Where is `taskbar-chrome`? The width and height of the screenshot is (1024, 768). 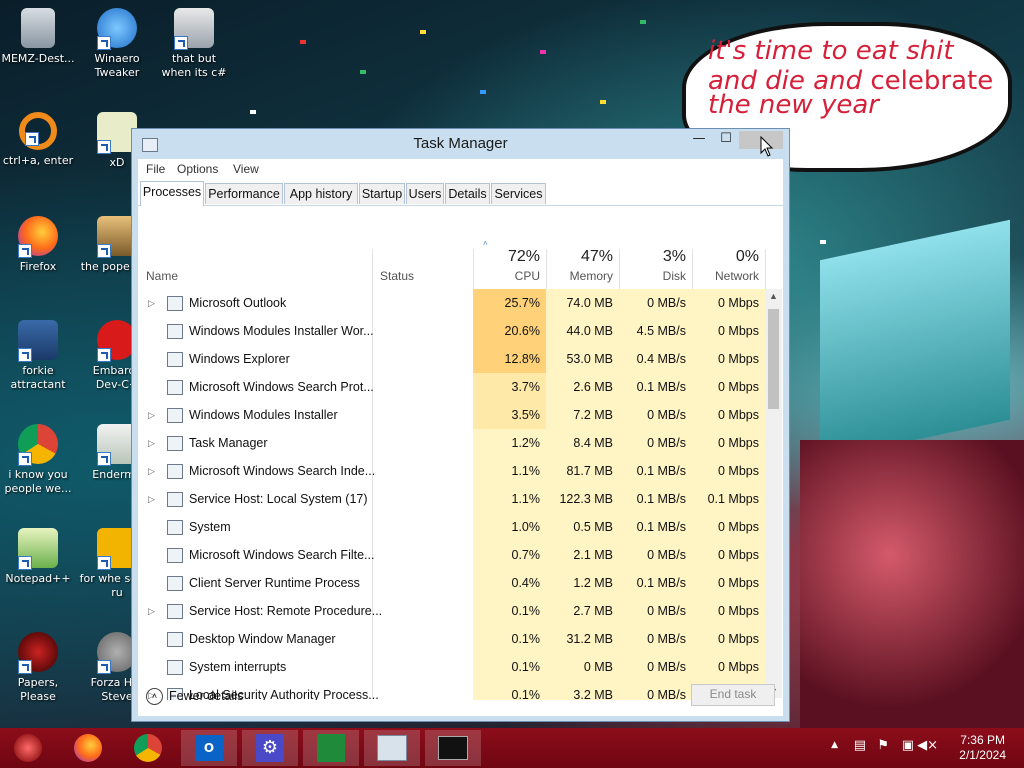
taskbar-chrome is located at coordinates (148, 748).